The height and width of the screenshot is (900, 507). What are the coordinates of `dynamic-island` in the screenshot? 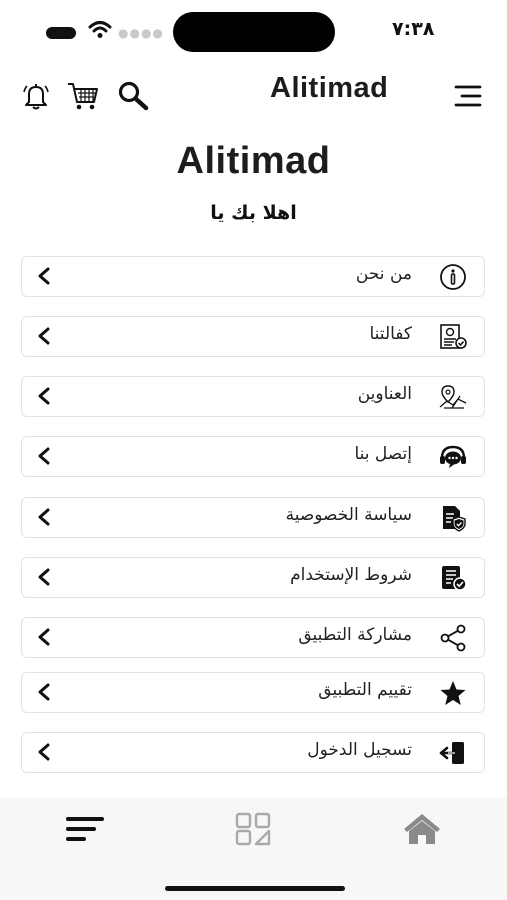 It's located at (254, 32).